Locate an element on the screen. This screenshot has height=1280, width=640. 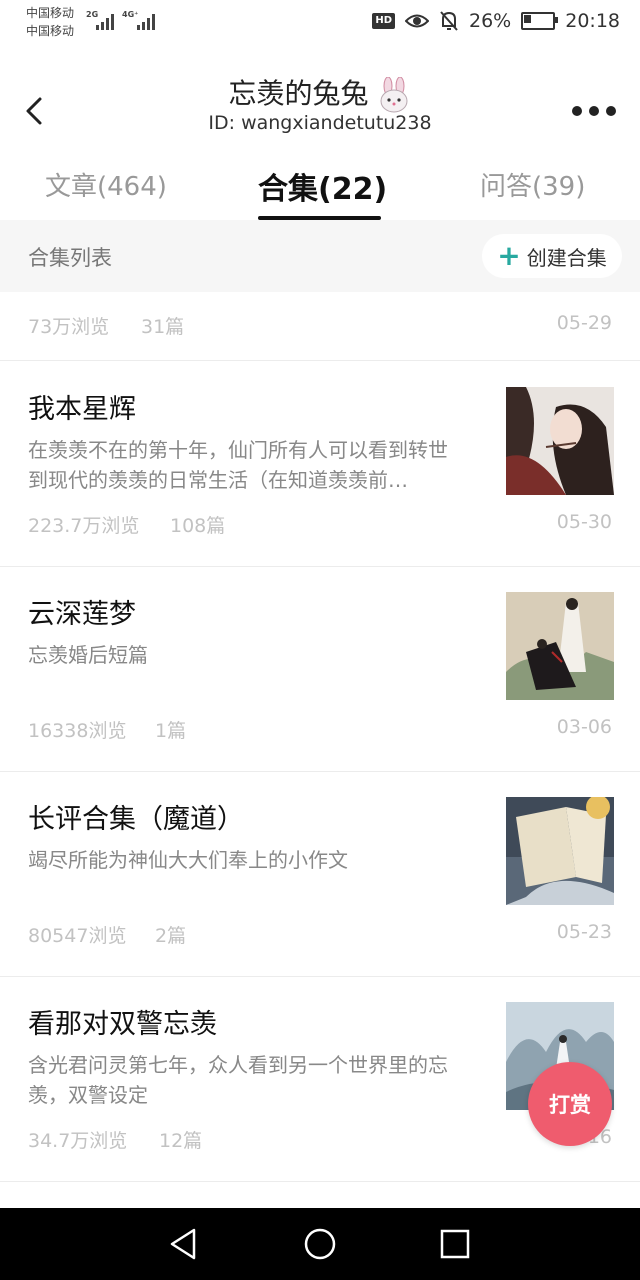
collection-count: 12篇 is located at coordinates (181, 1141).